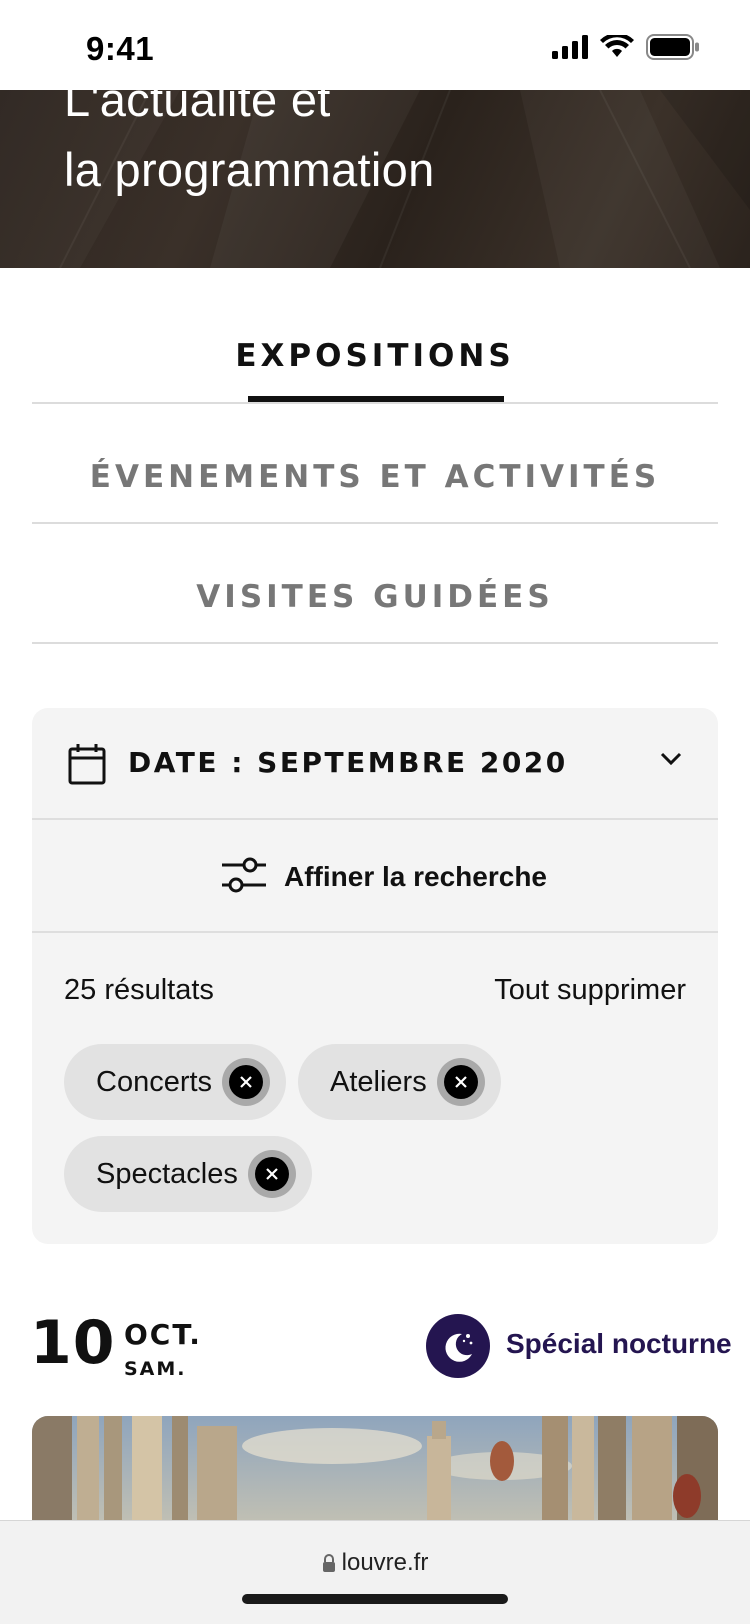 The image size is (750, 1624). I want to click on tab-expositions: EXPOSITIONS, so click(375, 356).